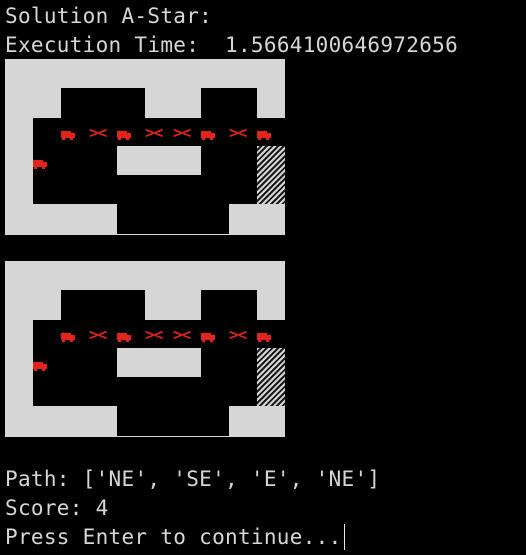 The image size is (526, 555). What do you see at coordinates (344, 537) in the screenshot?
I see `text-cursor` at bounding box center [344, 537].